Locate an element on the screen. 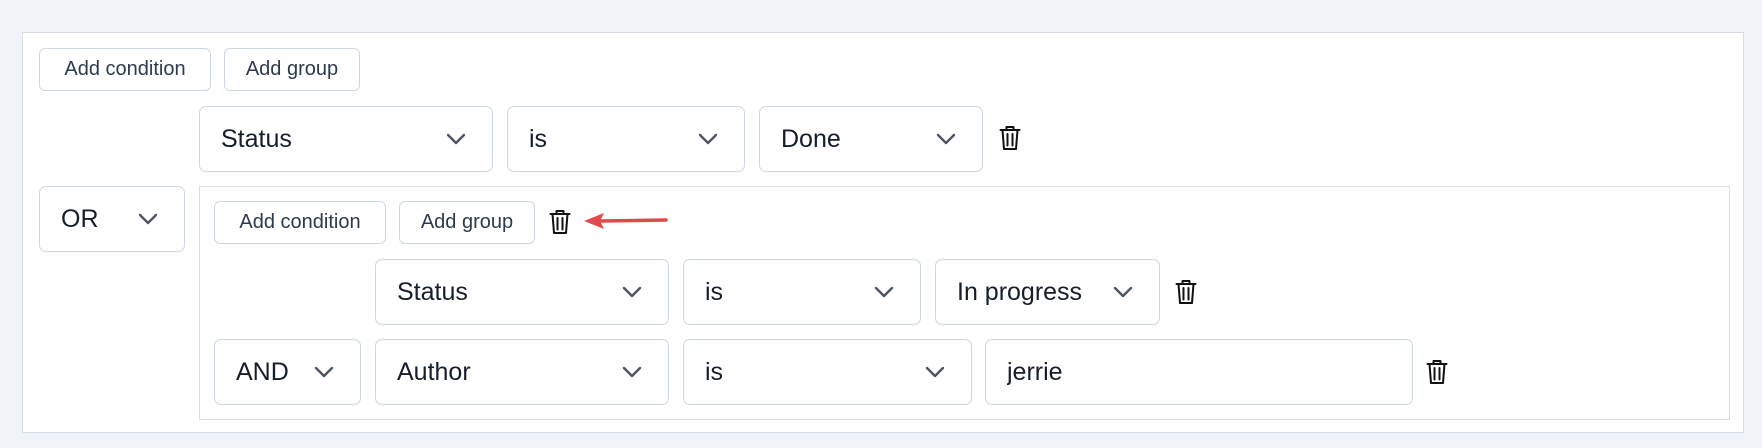 Image resolution: width=1762 pixels, height=448 pixels. rule-value-select: Done is located at coordinates (871, 139).